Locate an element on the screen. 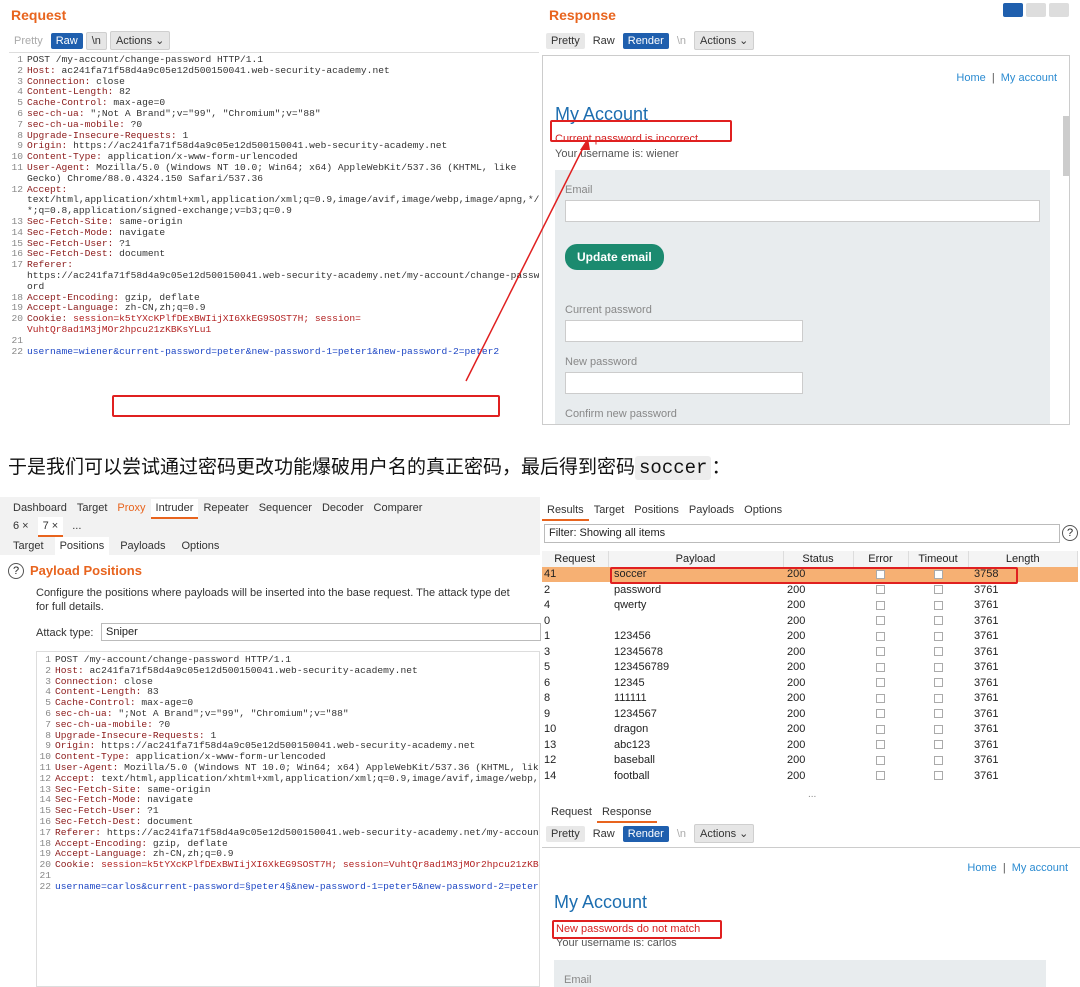 The image size is (1080, 987). attack-type-select: Sniper is located at coordinates (321, 632).